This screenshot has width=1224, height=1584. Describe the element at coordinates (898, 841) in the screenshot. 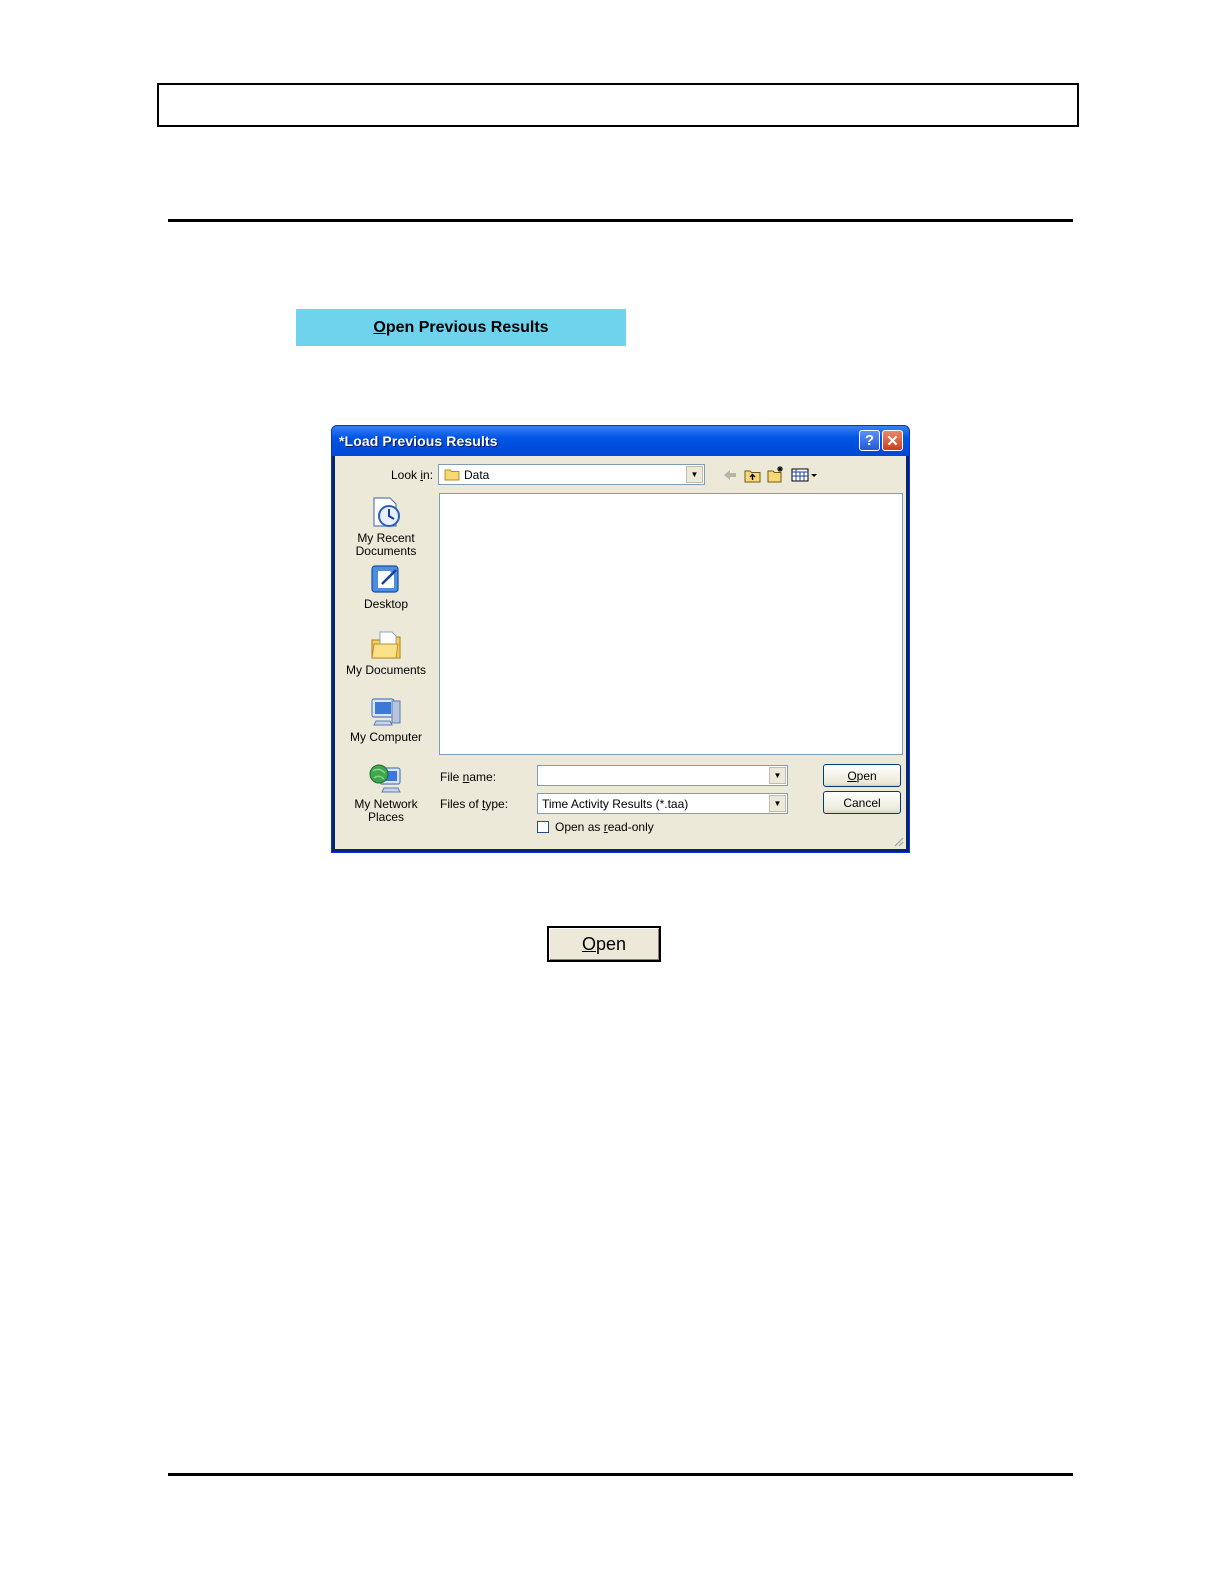

I see `resize-grip-icon` at that location.